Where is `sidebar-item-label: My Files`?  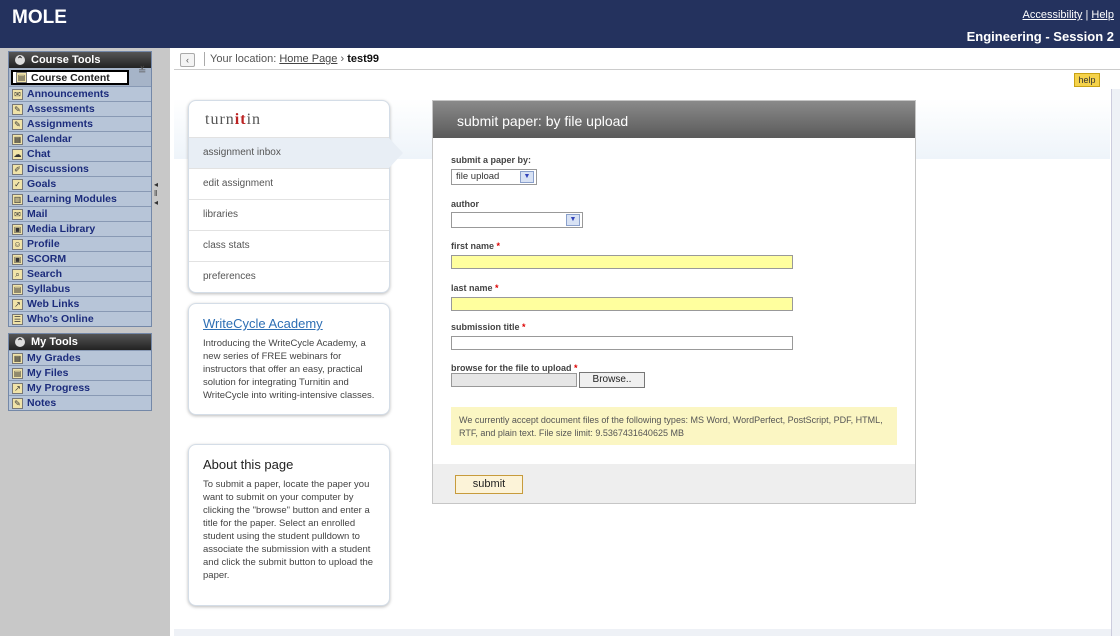
sidebar-item-label: My Files is located at coordinates (48, 373).